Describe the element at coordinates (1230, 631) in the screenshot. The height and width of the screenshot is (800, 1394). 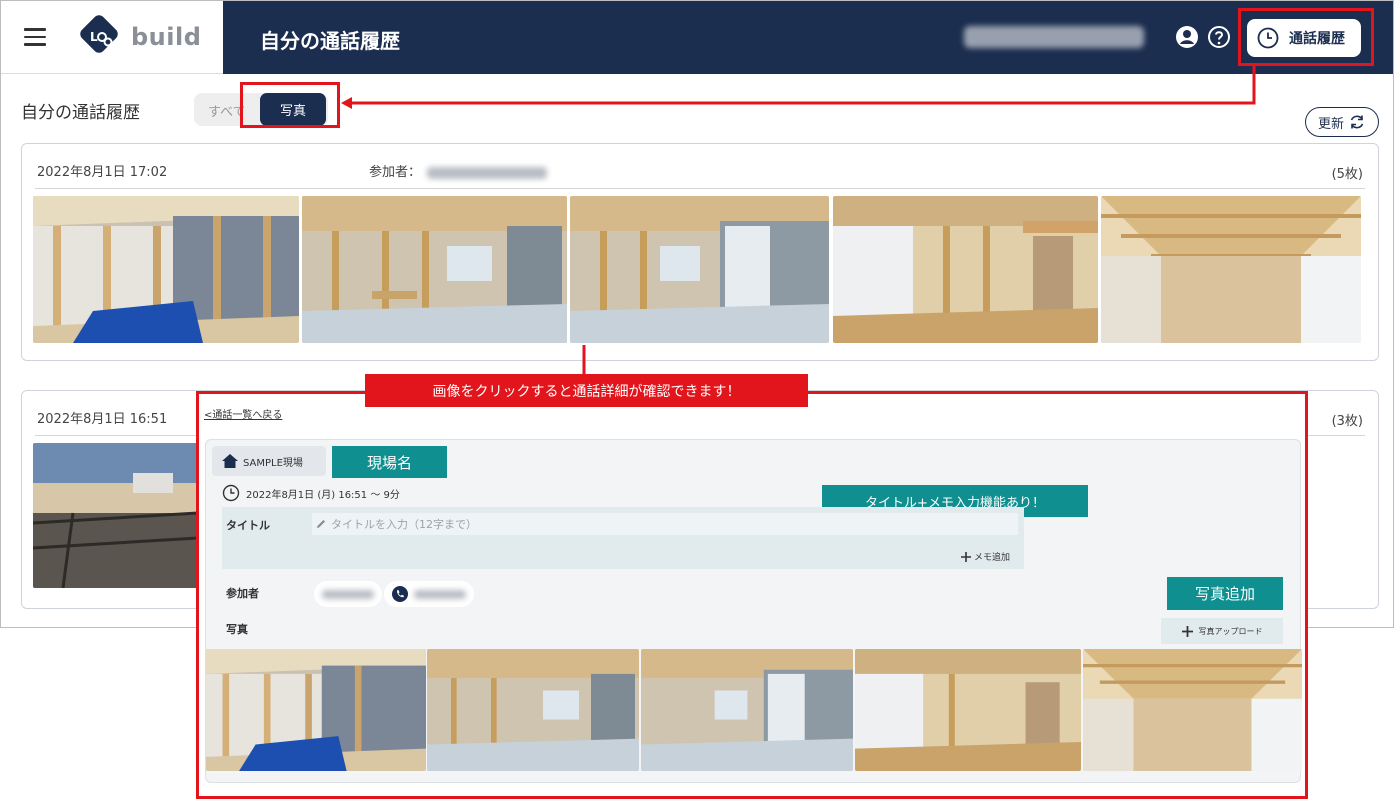
I see `photo-upload-label: 写真アップロード` at that location.